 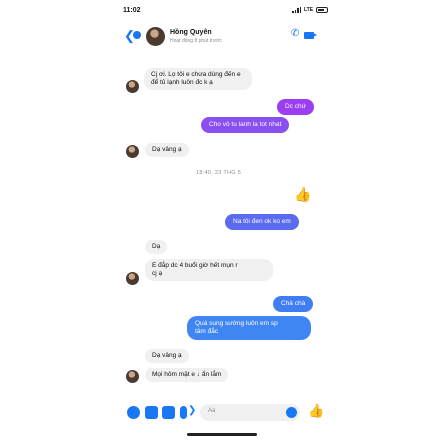 I want to click on message-composer: ❯ Aa 👍, so click(x=222, y=415).